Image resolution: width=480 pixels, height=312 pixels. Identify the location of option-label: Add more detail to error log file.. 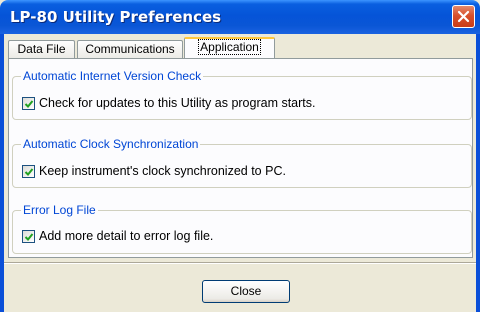
(126, 236).